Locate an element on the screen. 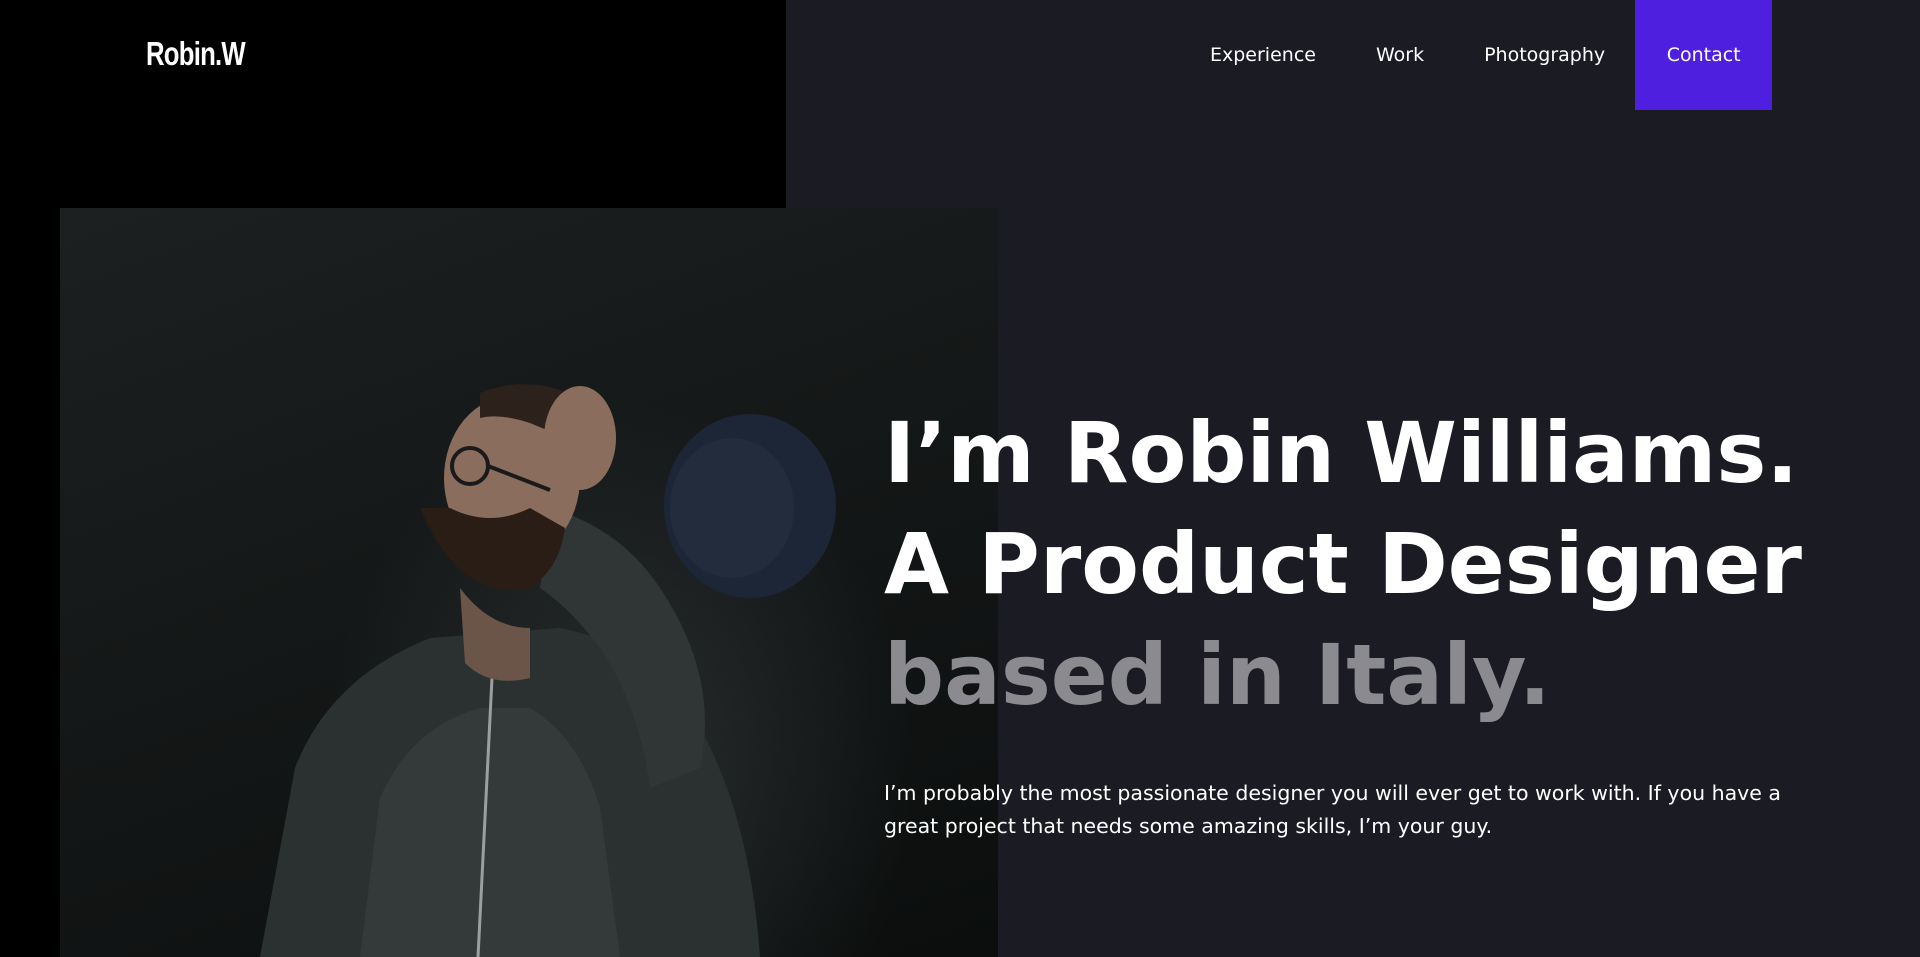 This screenshot has height=957, width=1920. headline-line-role: A Product Designer is located at coordinates (1343, 564).